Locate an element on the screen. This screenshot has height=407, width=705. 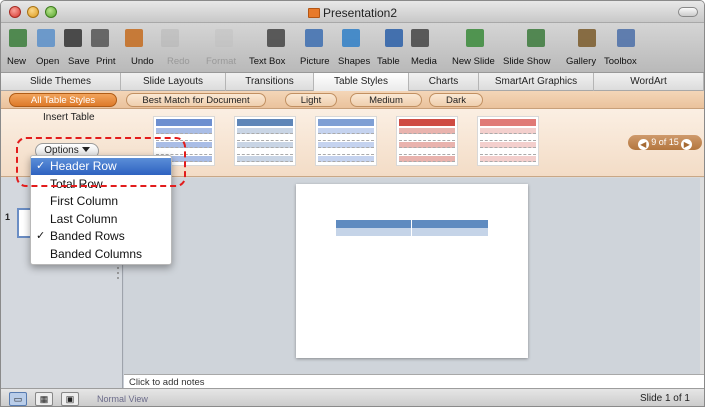
filter-best-match-for-document: Best Match for Document is located at coordinates (196, 100).